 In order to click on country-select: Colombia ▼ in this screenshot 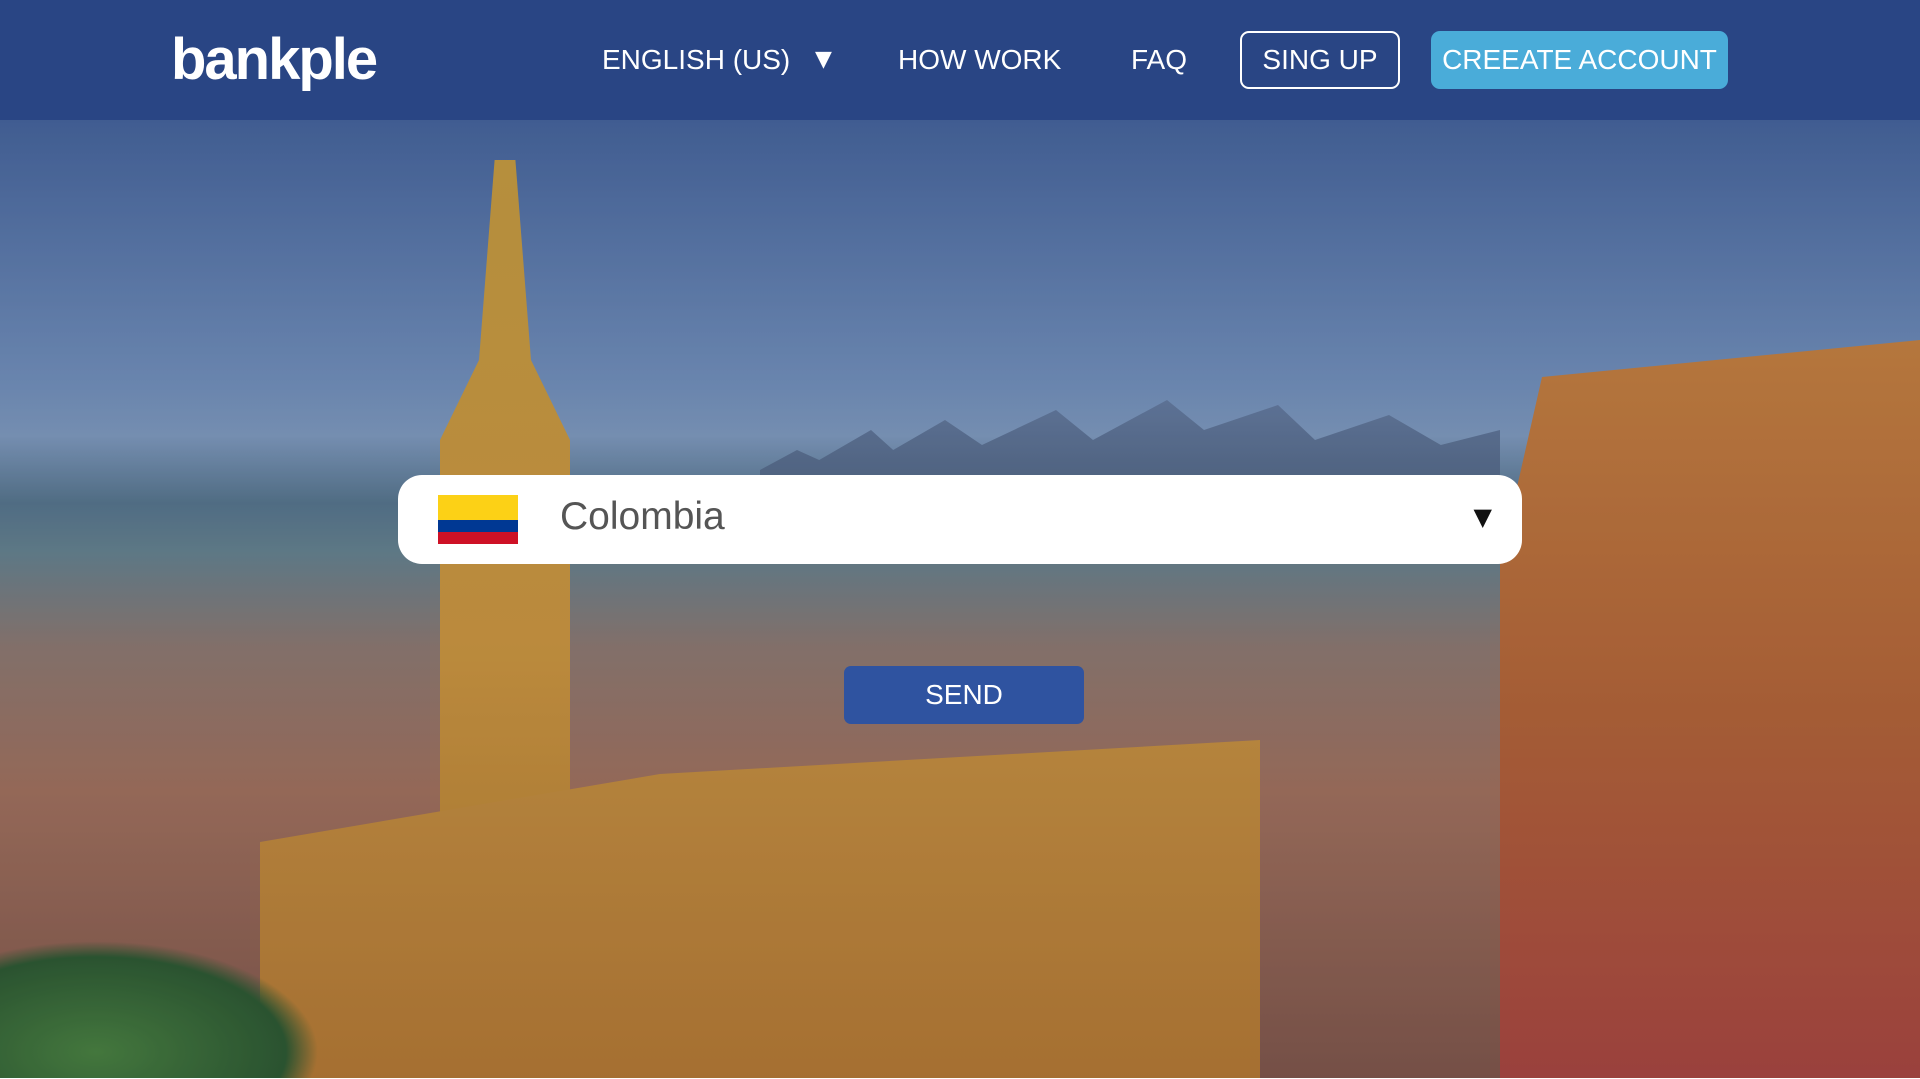, I will do `click(960, 519)`.